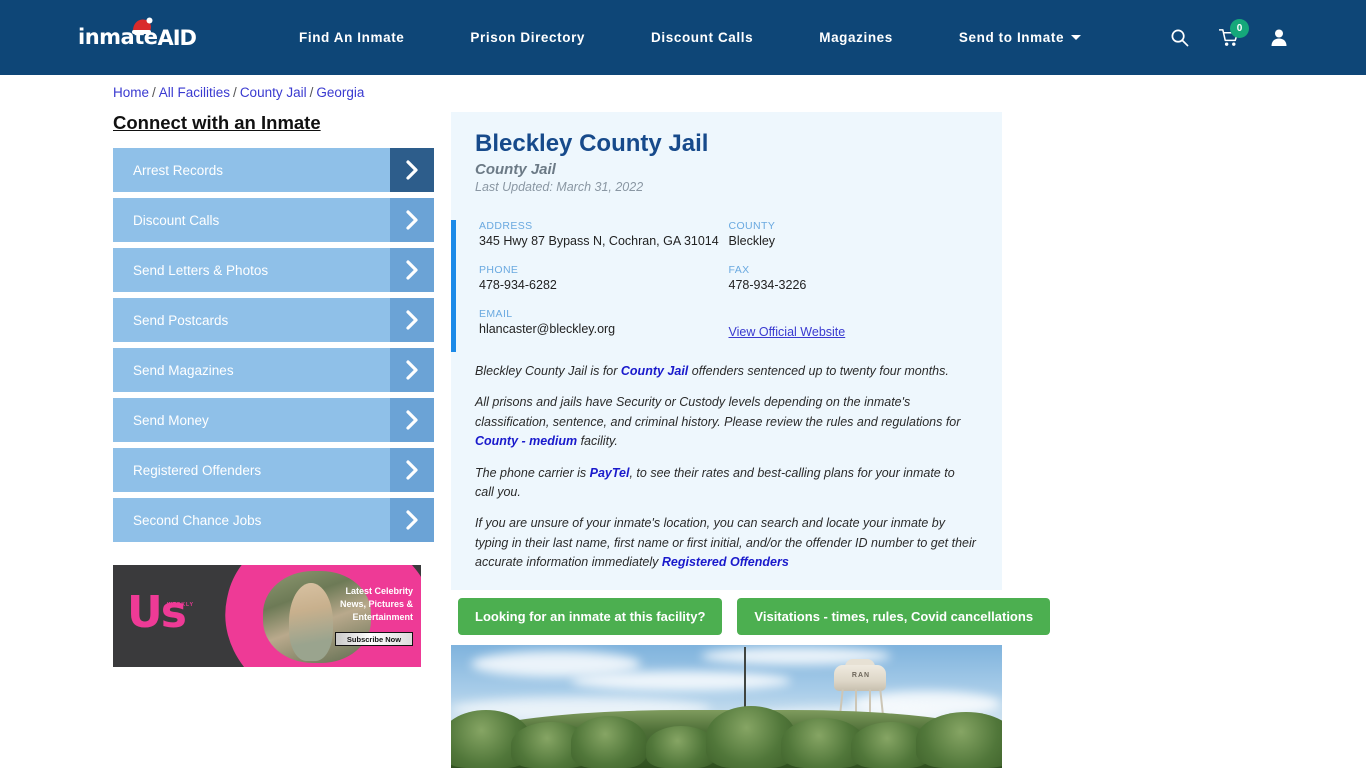 The image size is (1366, 768). What do you see at coordinates (526, 441) in the screenshot?
I see `link-county-medium: County - medium` at bounding box center [526, 441].